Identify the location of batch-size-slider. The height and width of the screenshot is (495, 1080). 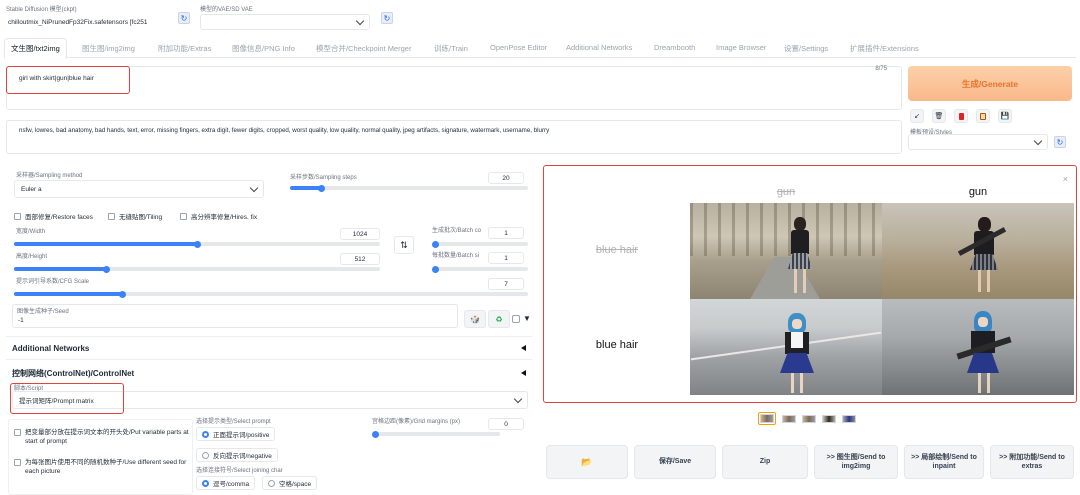
(480, 269).